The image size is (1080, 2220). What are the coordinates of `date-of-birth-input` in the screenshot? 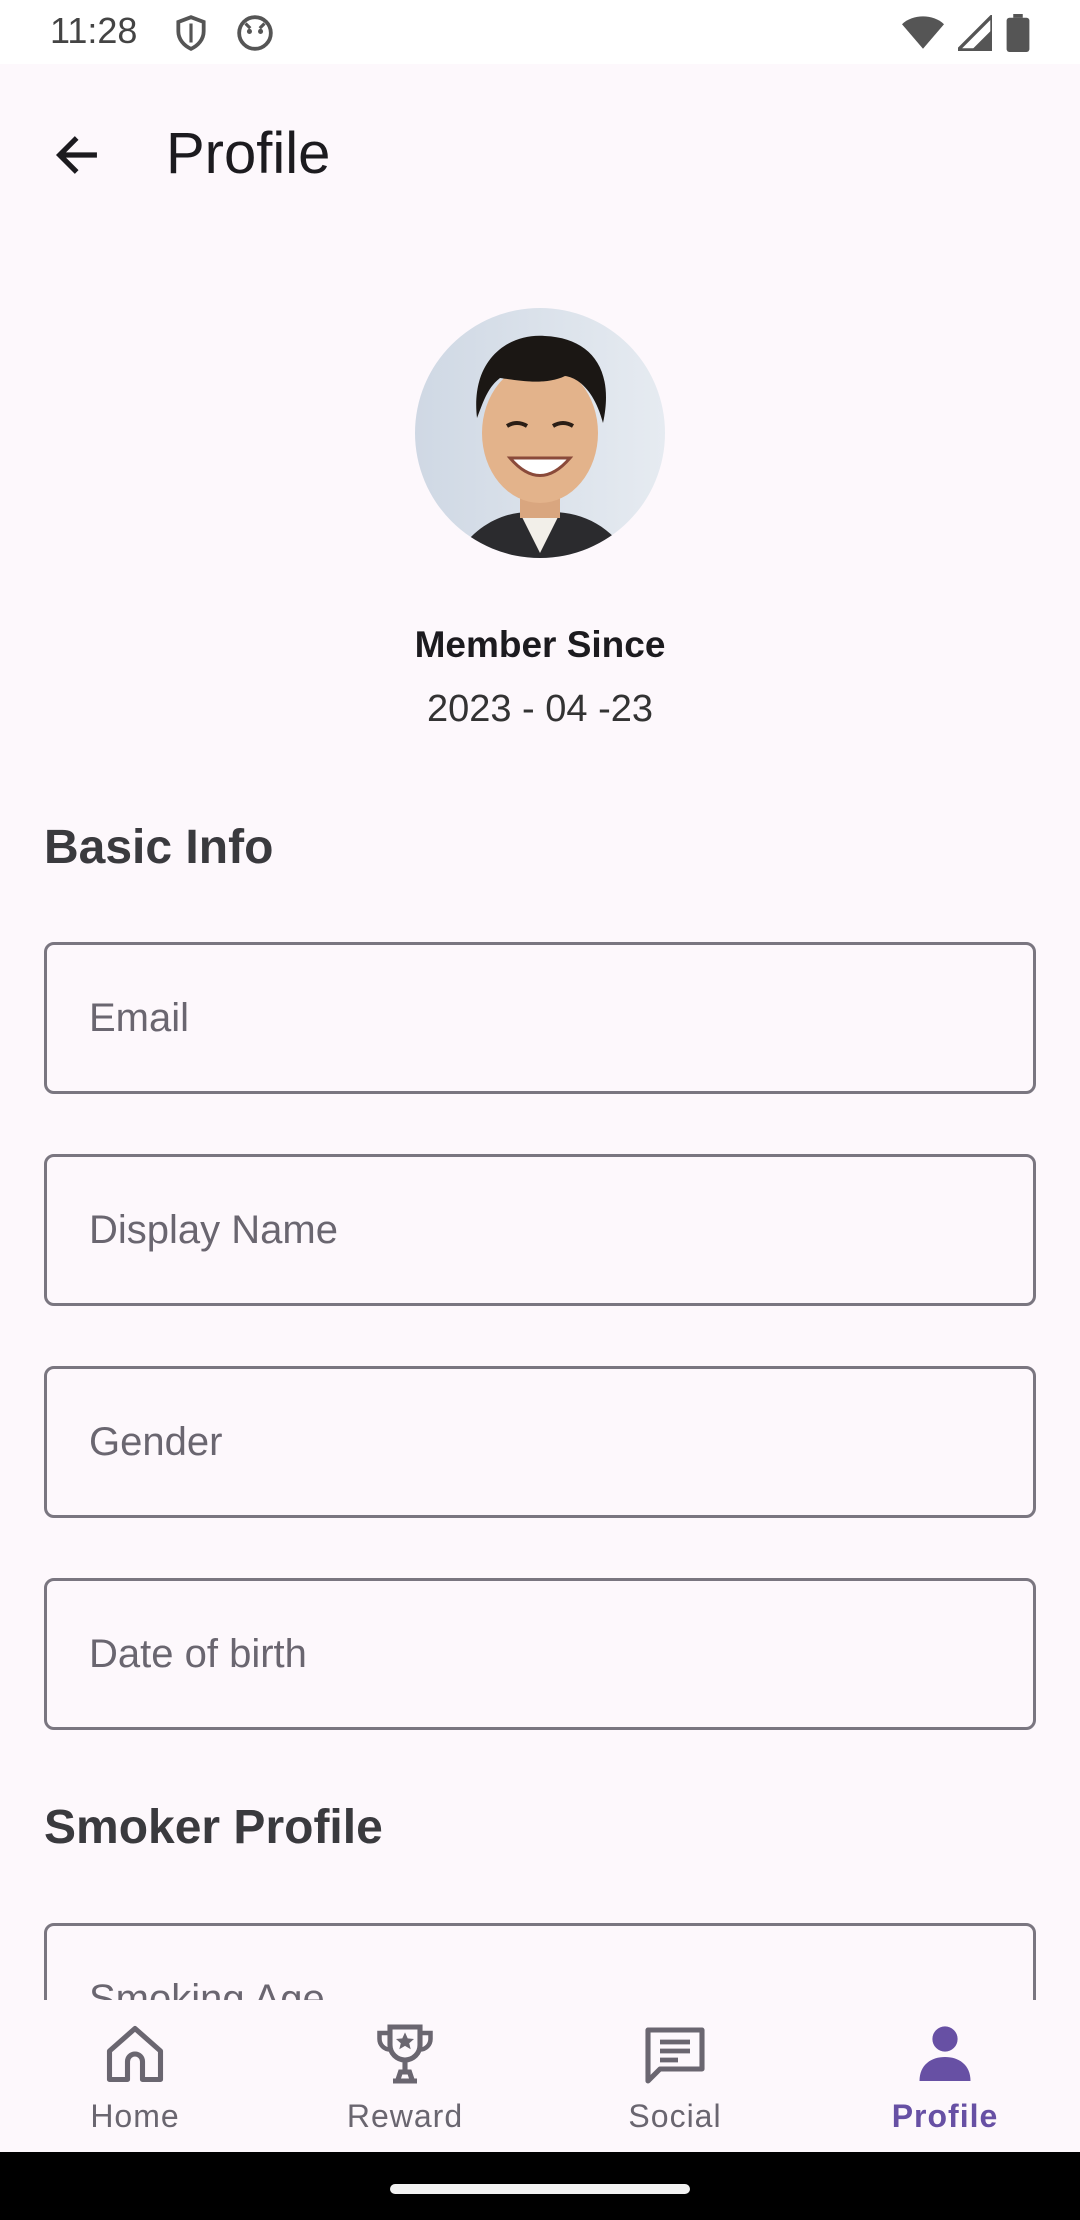 It's located at (540, 1654).